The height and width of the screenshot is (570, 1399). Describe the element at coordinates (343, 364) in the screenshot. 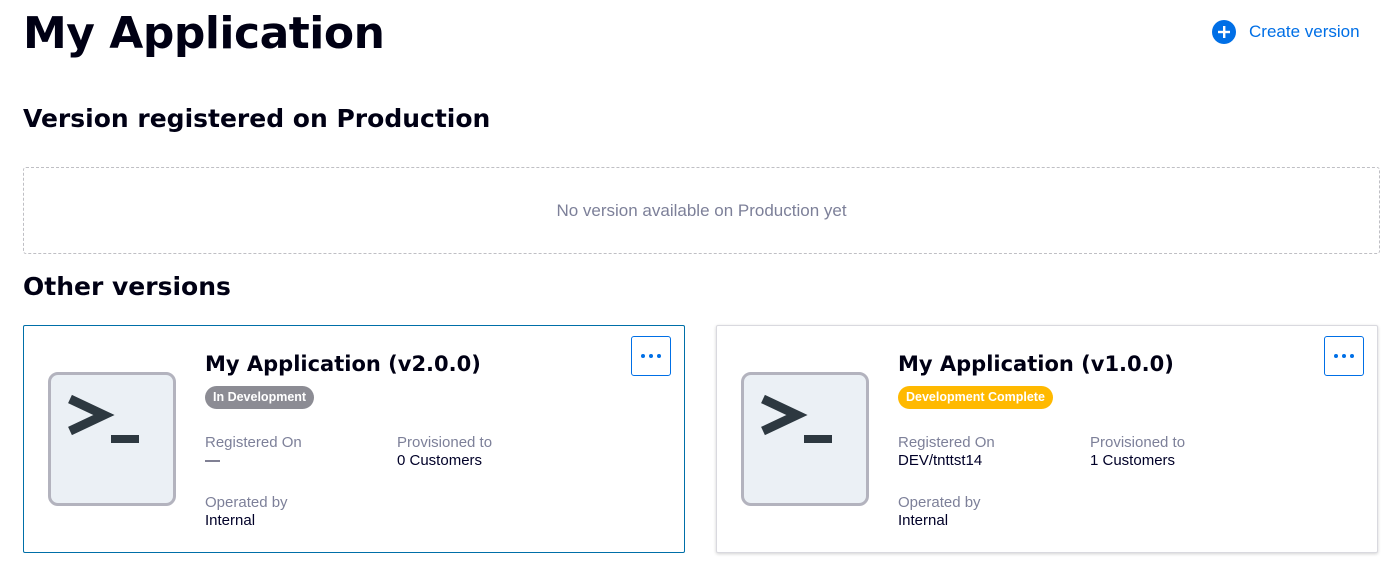

I see `card-title: My Application (v2.0.0)` at that location.